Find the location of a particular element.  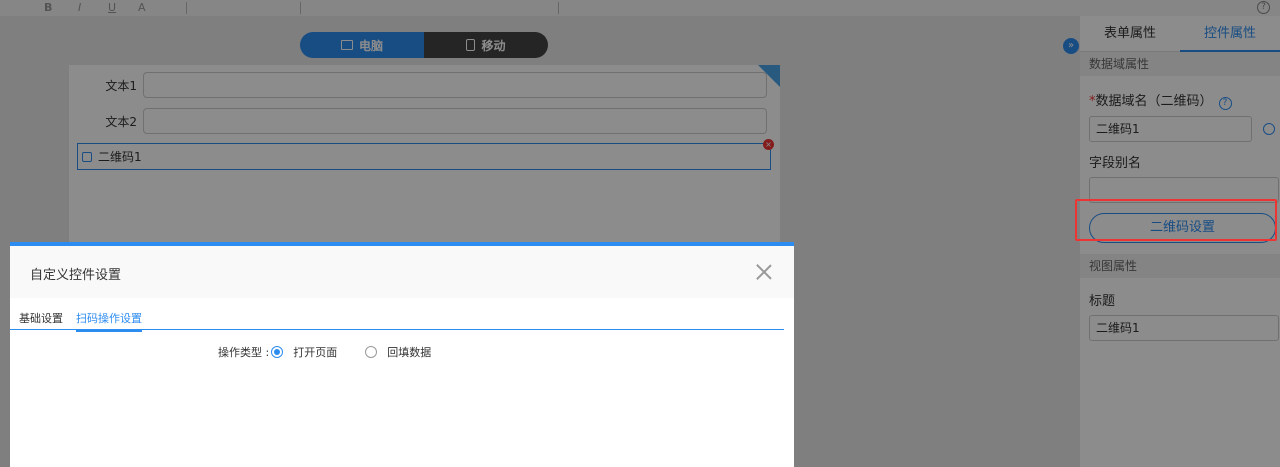

text2-label: 文本2 is located at coordinates (121, 121).